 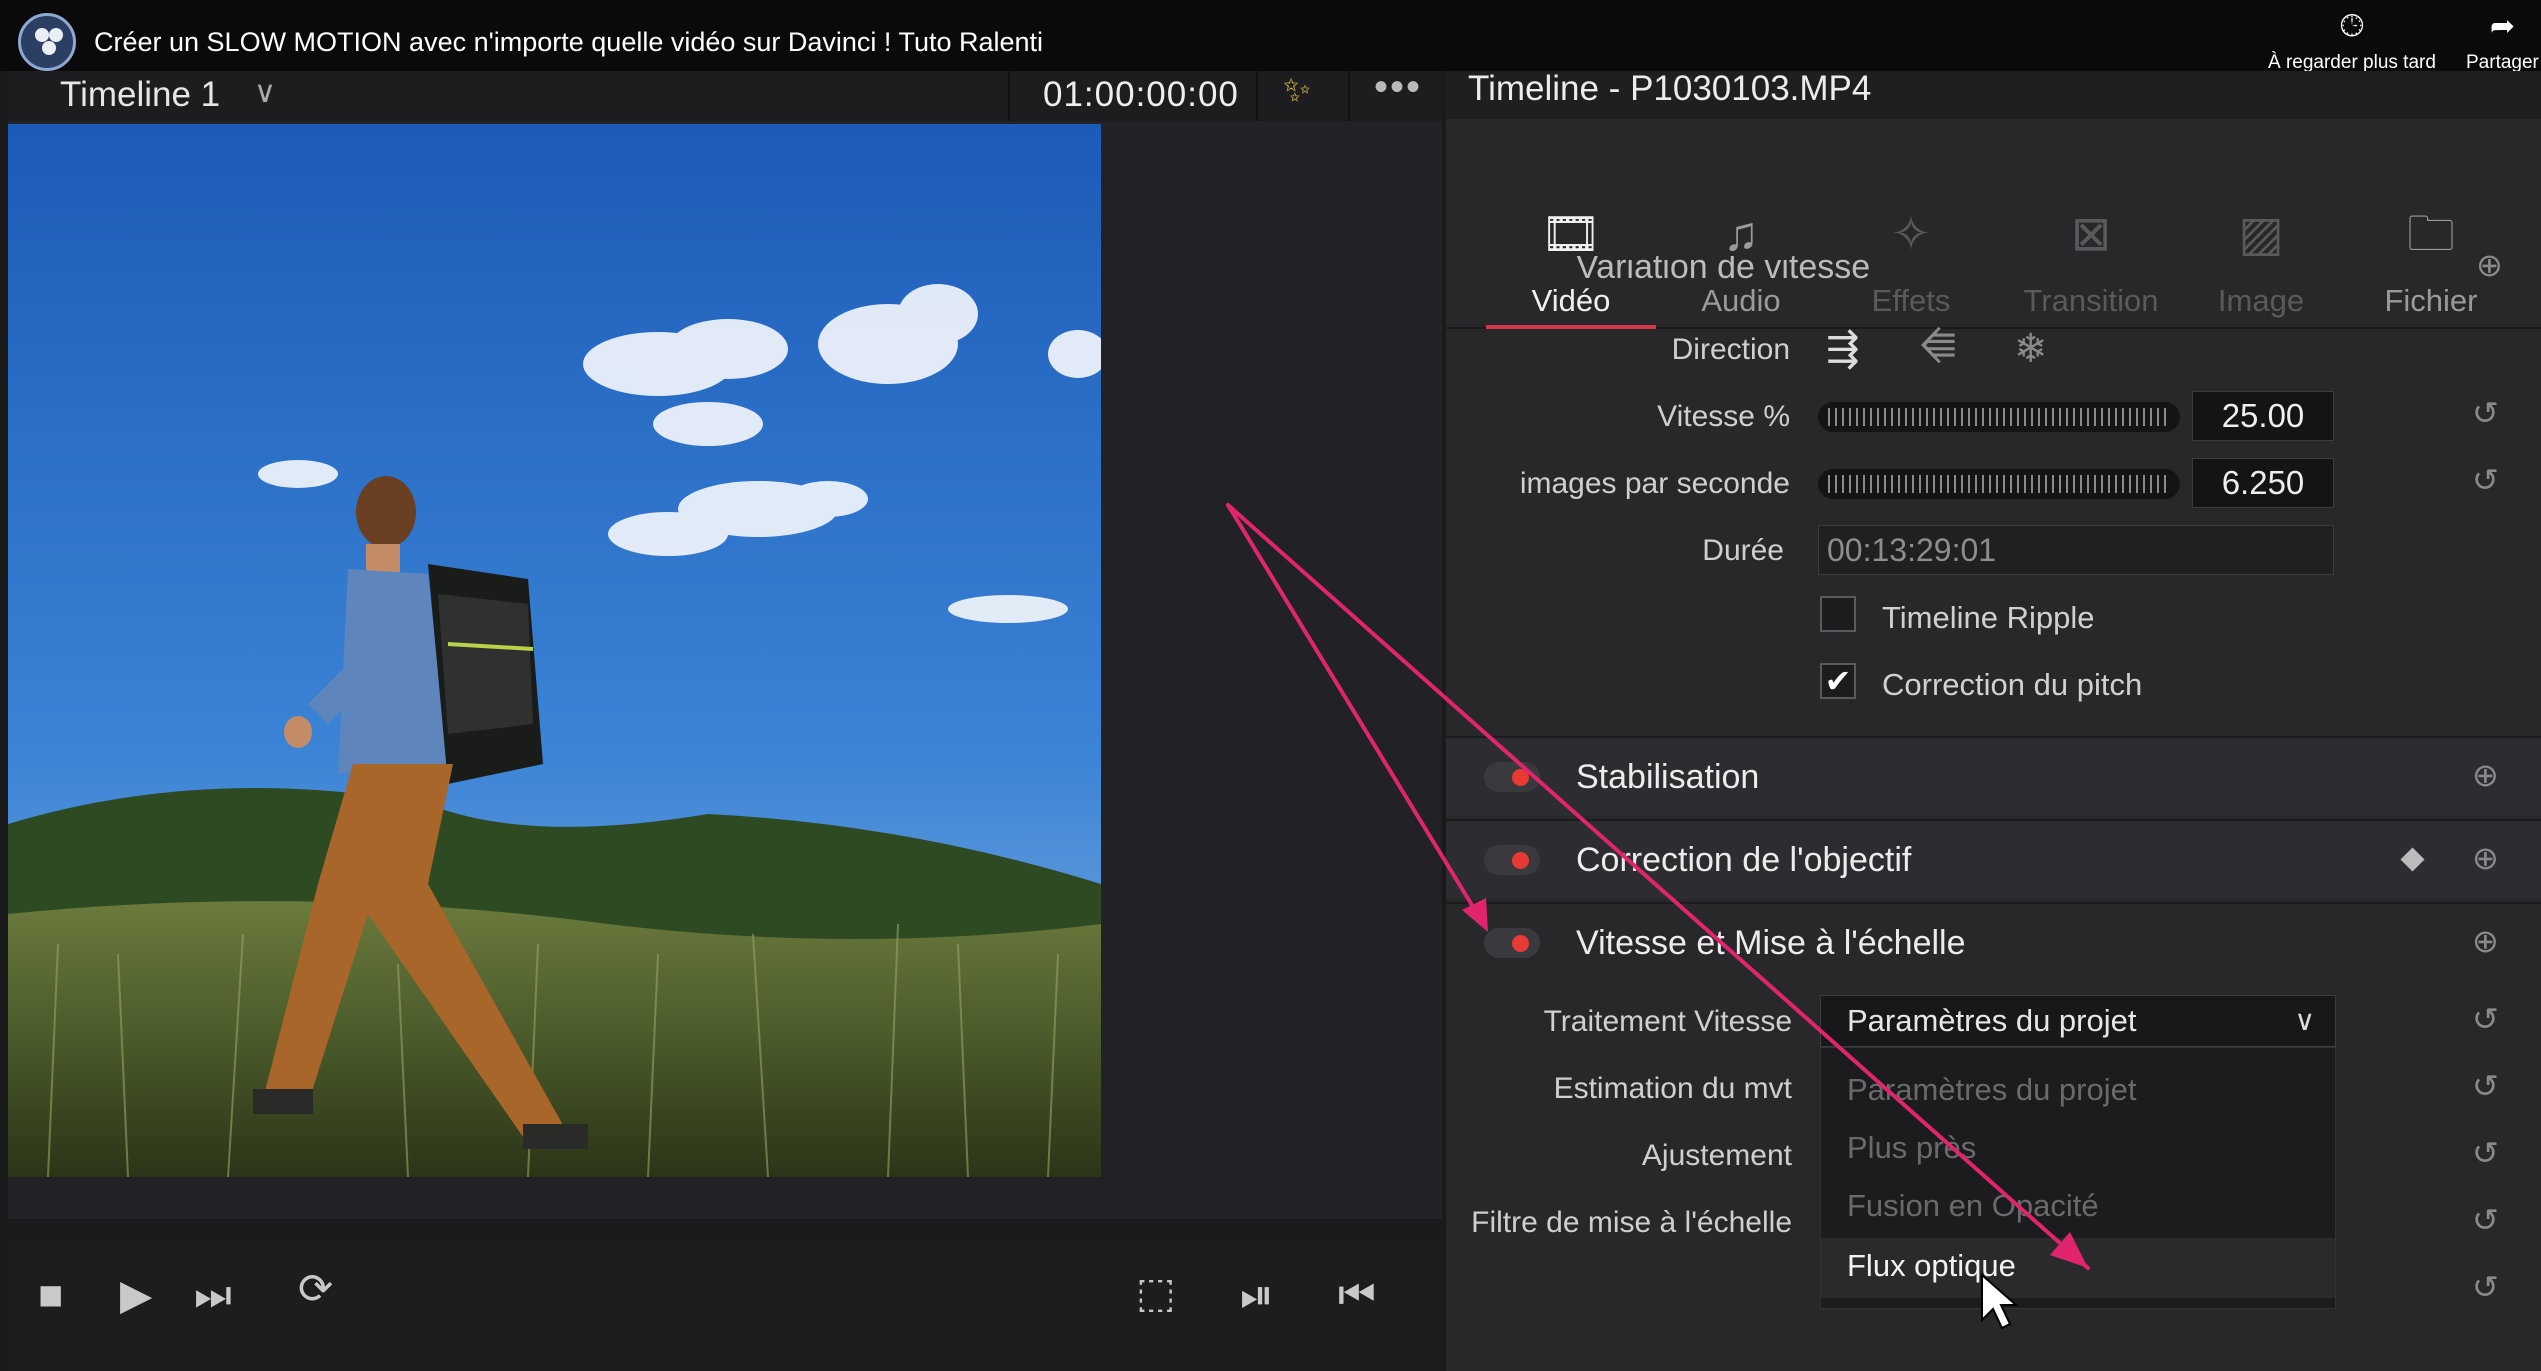 I want to click on option-nearest: Plus près, so click(x=1911, y=1148).